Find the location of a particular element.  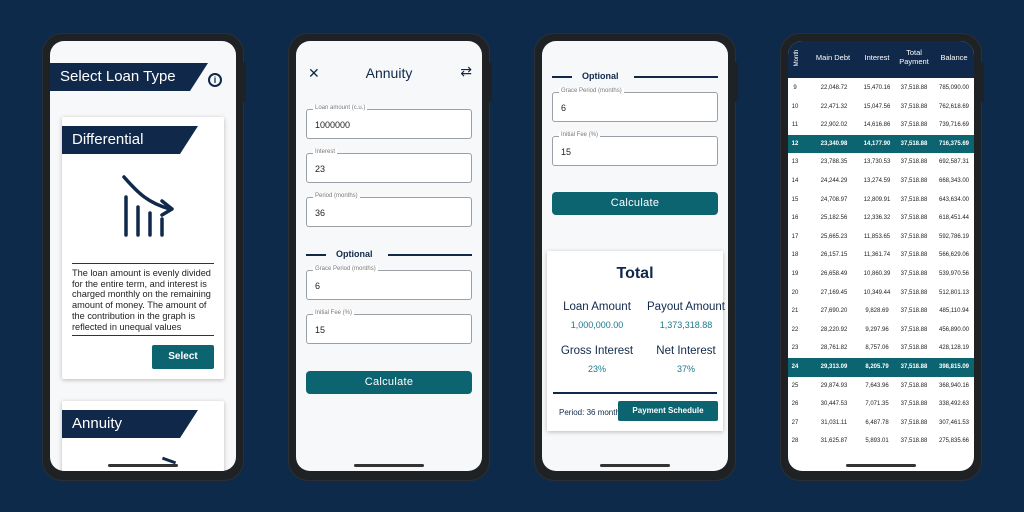

table-cell: 11,853.65 is located at coordinates (877, 236).